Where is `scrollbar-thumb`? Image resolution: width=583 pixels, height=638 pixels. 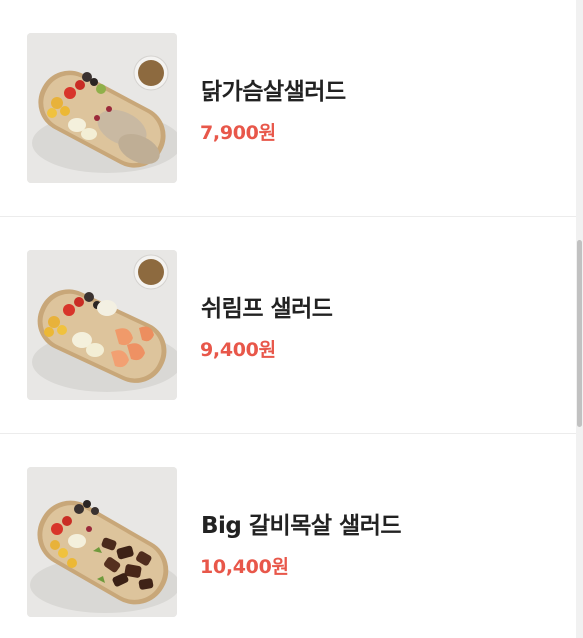
scrollbar-thumb is located at coordinates (579, 333).